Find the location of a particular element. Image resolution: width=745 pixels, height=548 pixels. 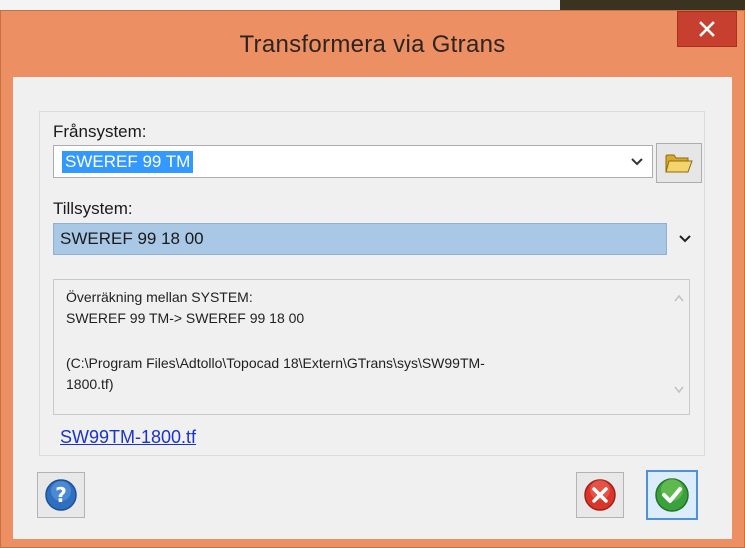

cancel-button is located at coordinates (600, 495).